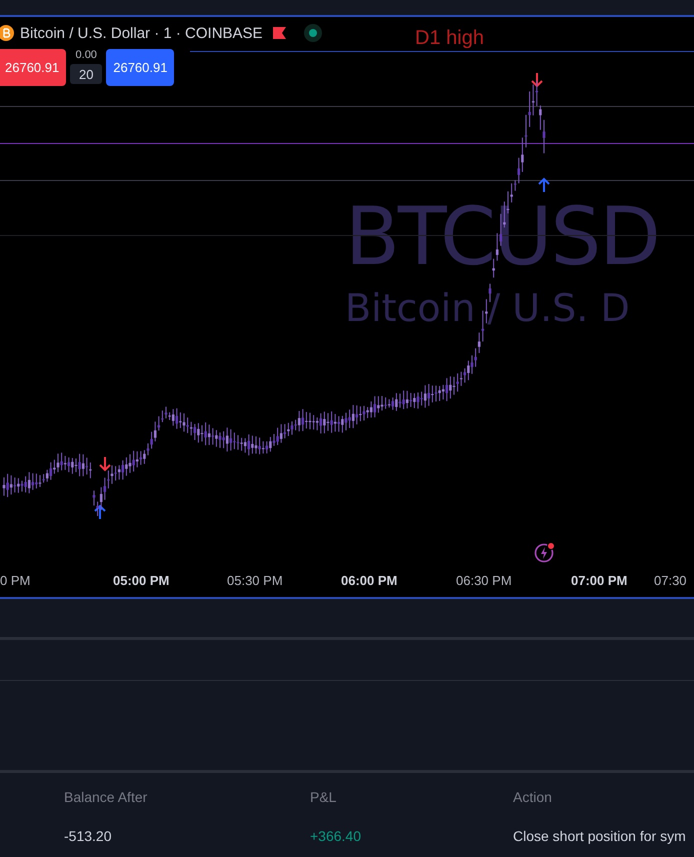  I want to click on time-label: 0 PM, so click(15, 580).